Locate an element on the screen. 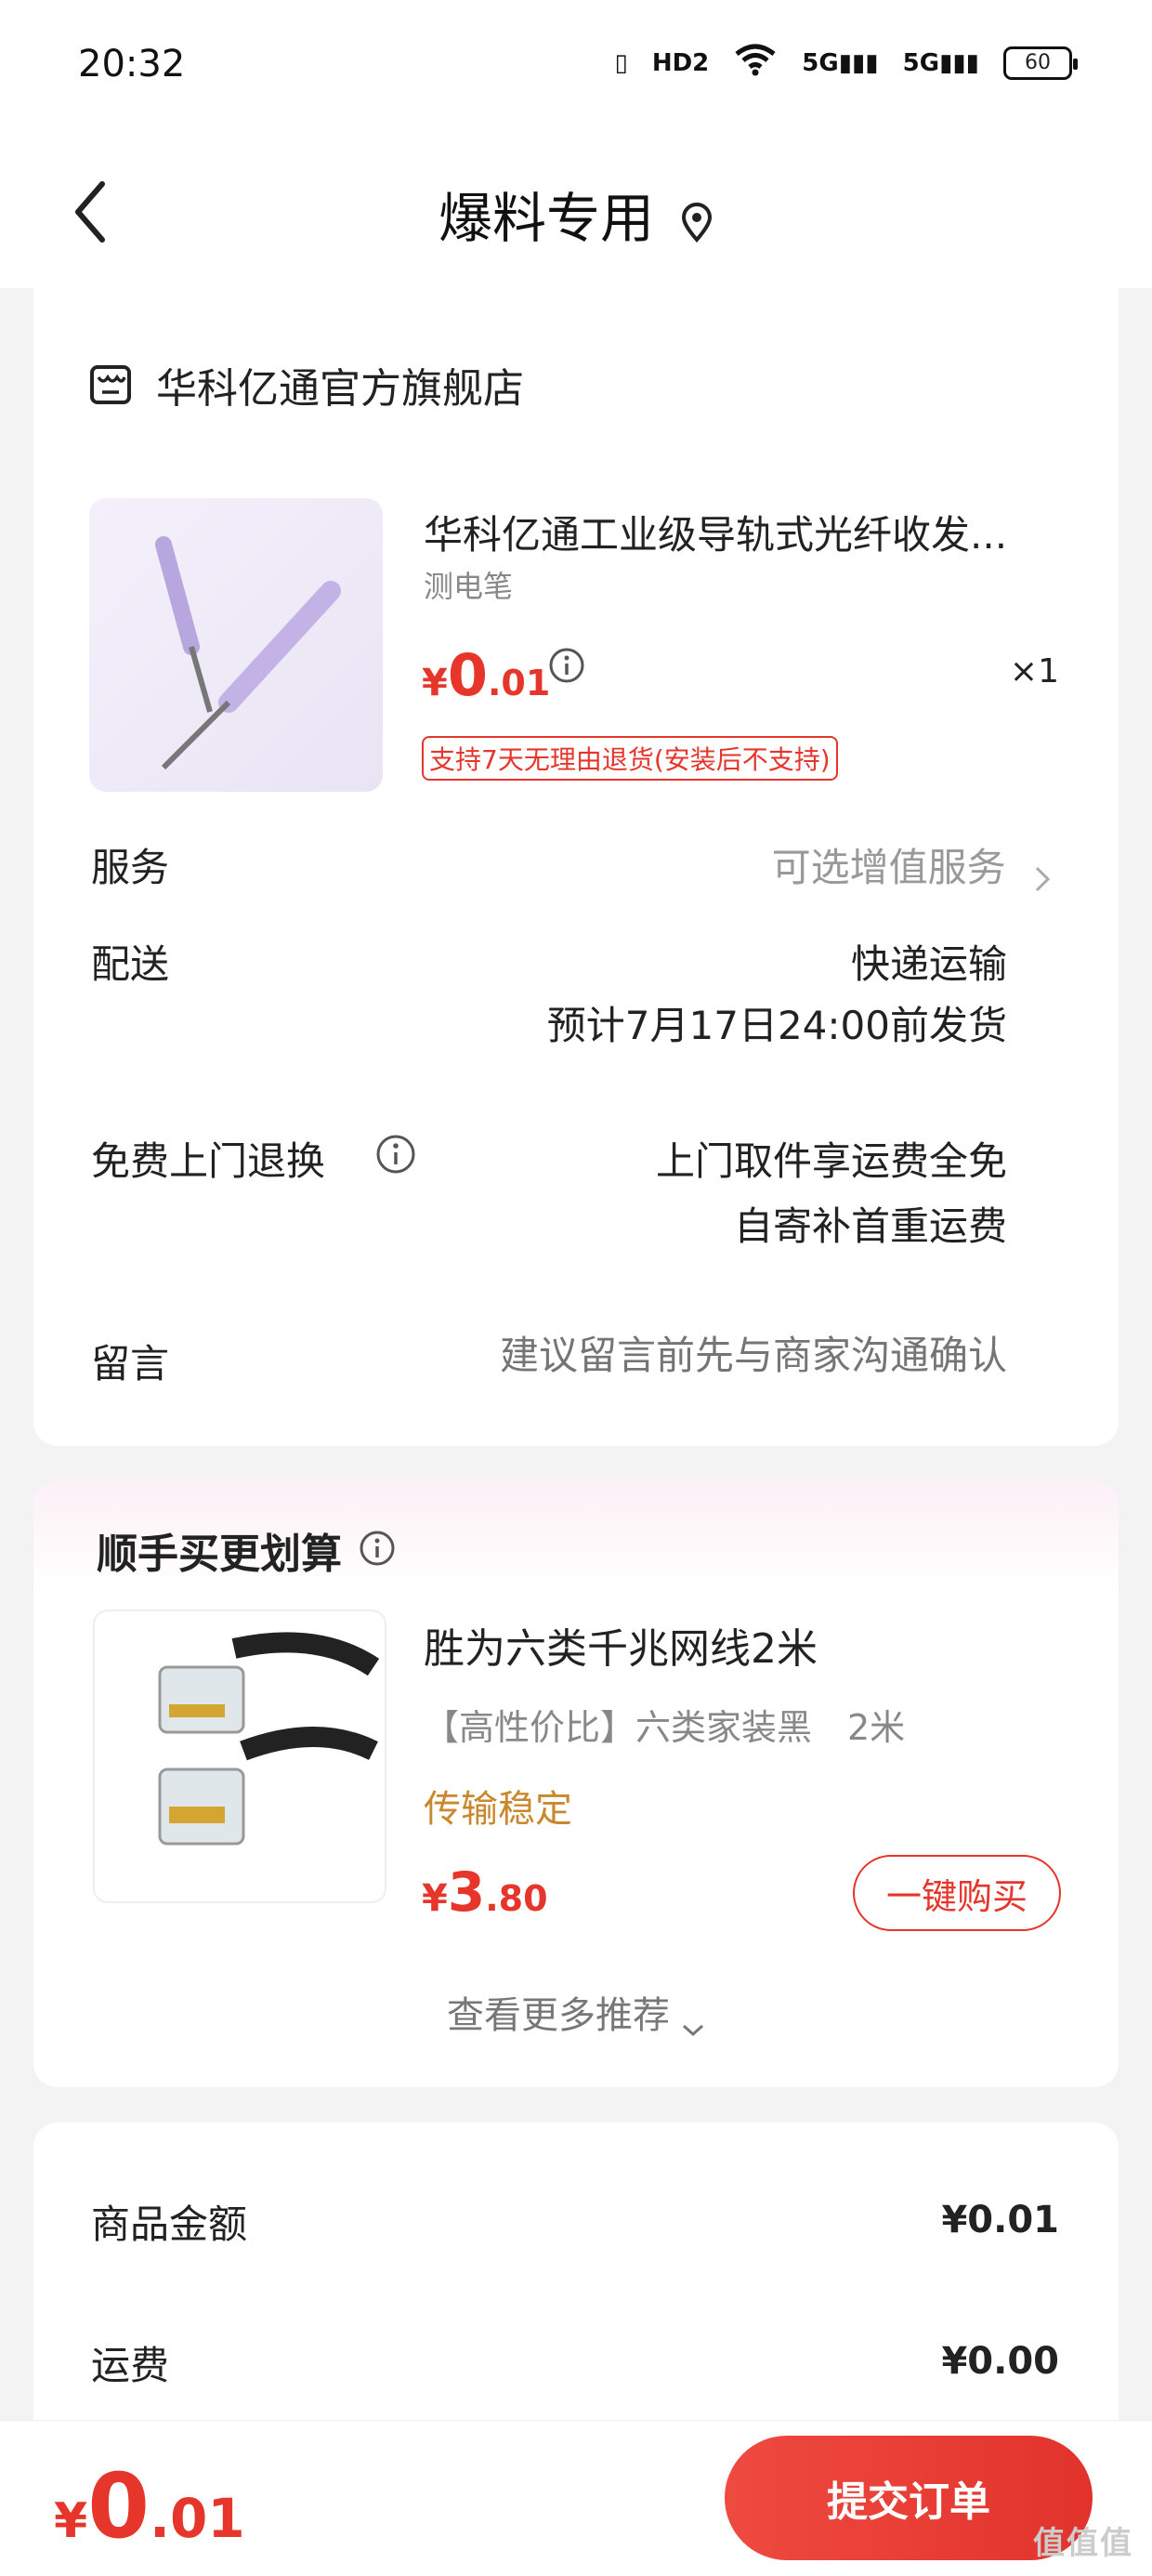  signal-5g-label-1: 5G is located at coordinates (820, 62).